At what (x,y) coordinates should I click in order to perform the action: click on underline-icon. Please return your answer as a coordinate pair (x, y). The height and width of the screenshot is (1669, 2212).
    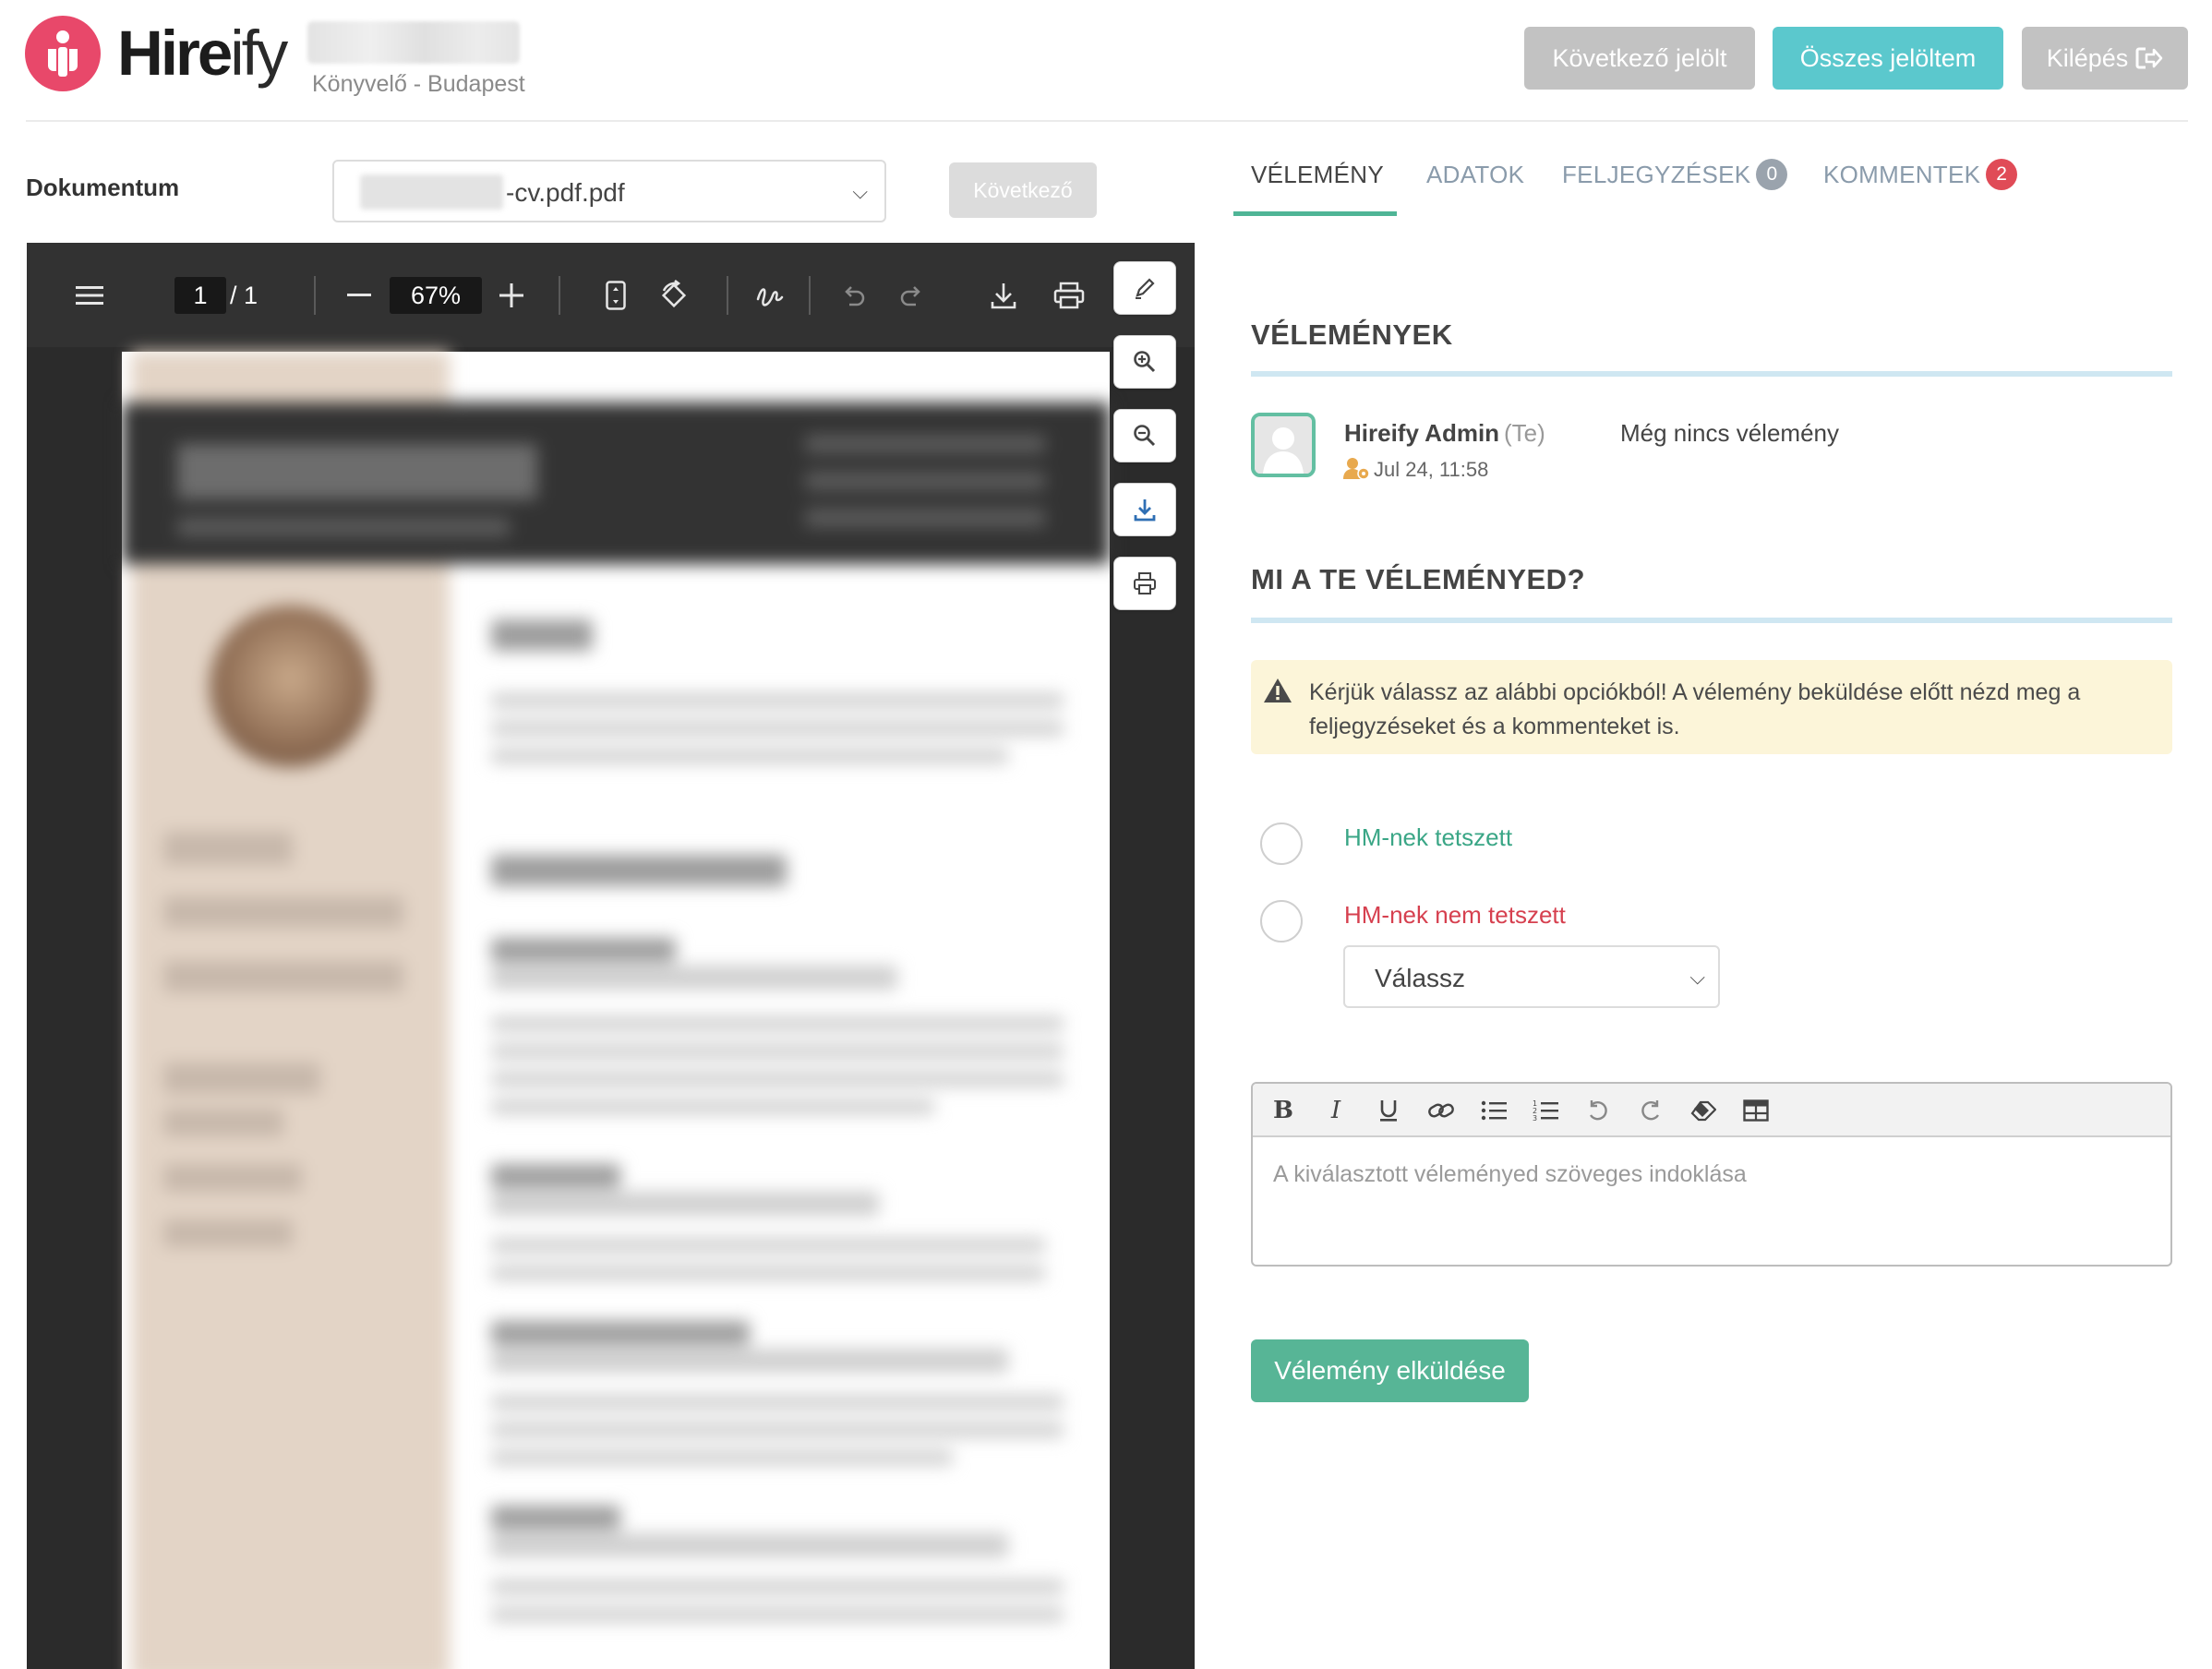
    Looking at the image, I should click on (1388, 1110).